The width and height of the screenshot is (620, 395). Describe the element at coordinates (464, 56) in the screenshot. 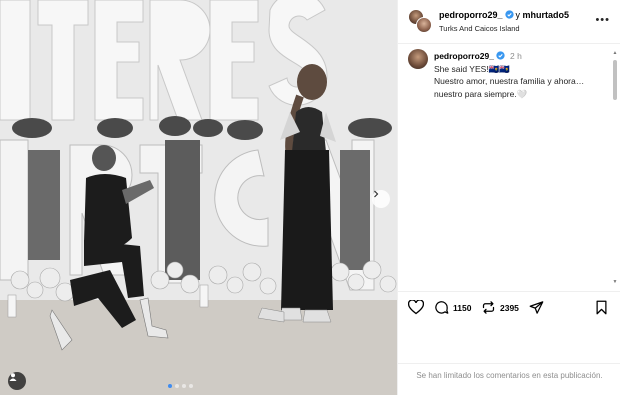

I see `caption-username: pedroporro29_` at that location.